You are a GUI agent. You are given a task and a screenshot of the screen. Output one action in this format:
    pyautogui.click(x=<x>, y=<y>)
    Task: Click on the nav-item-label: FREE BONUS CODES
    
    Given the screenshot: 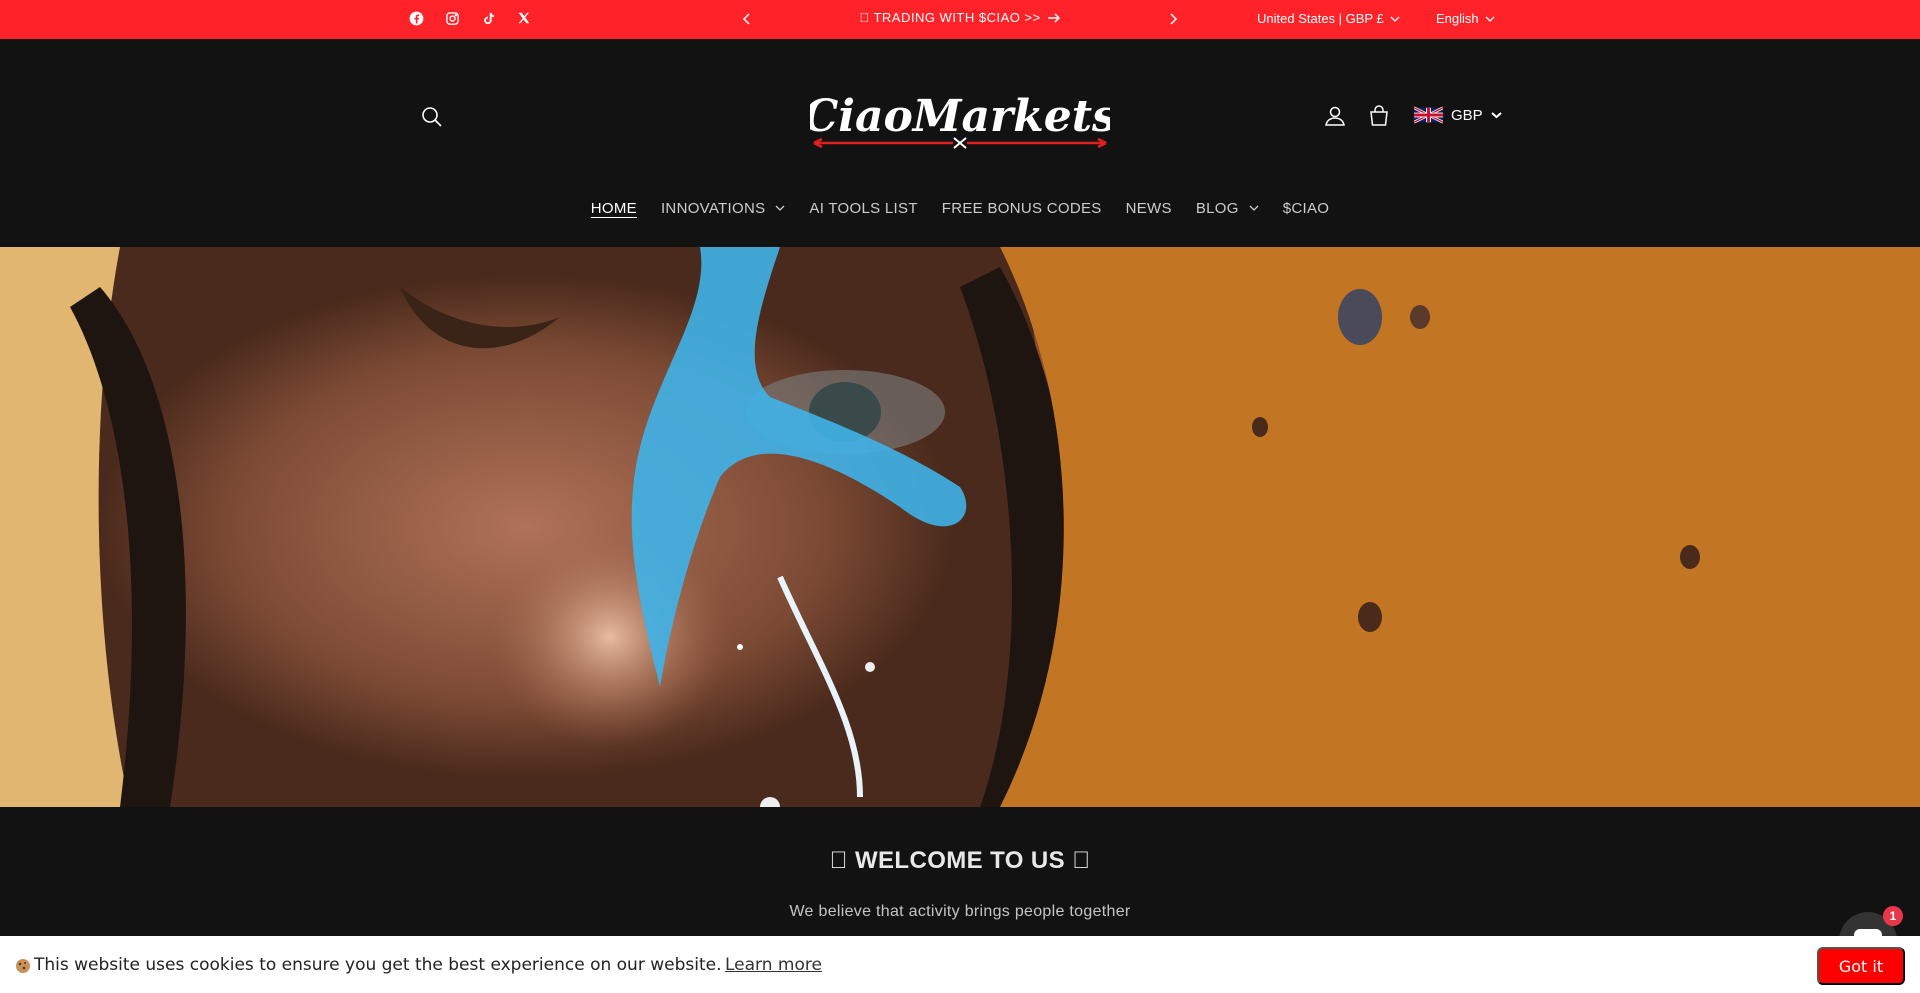 What is the action you would take?
    pyautogui.click(x=1021, y=208)
    